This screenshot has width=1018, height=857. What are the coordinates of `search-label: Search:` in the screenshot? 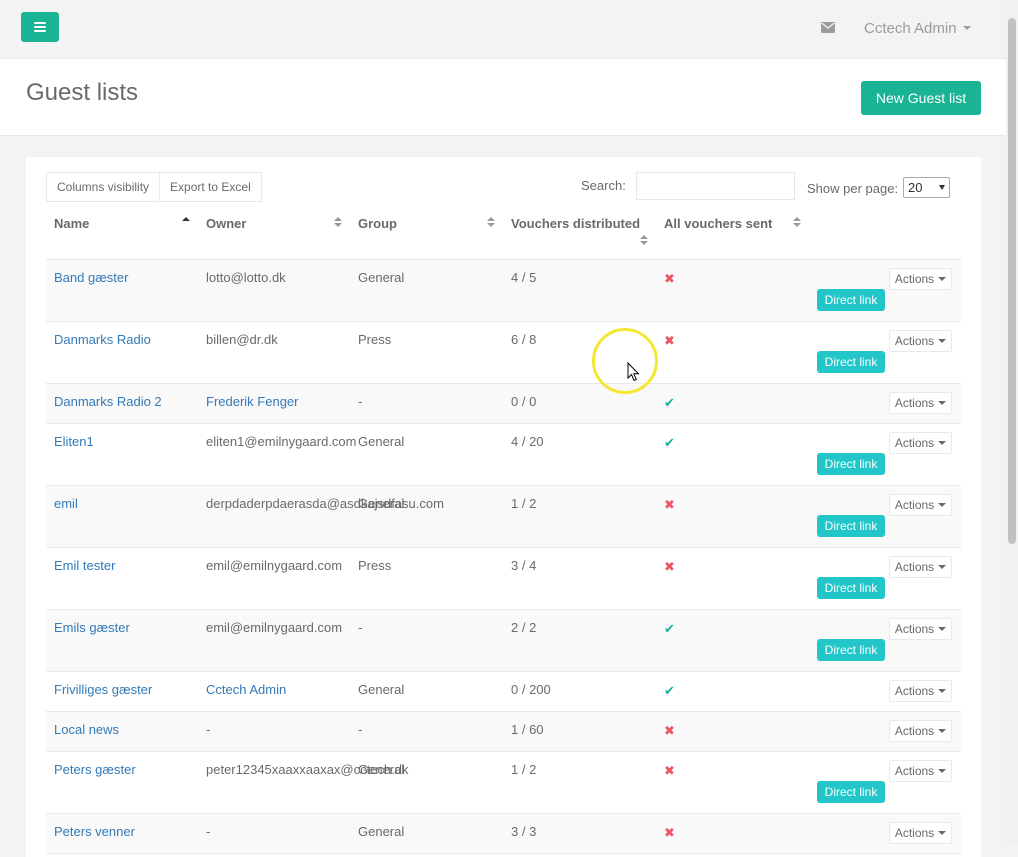 It's located at (603, 185).